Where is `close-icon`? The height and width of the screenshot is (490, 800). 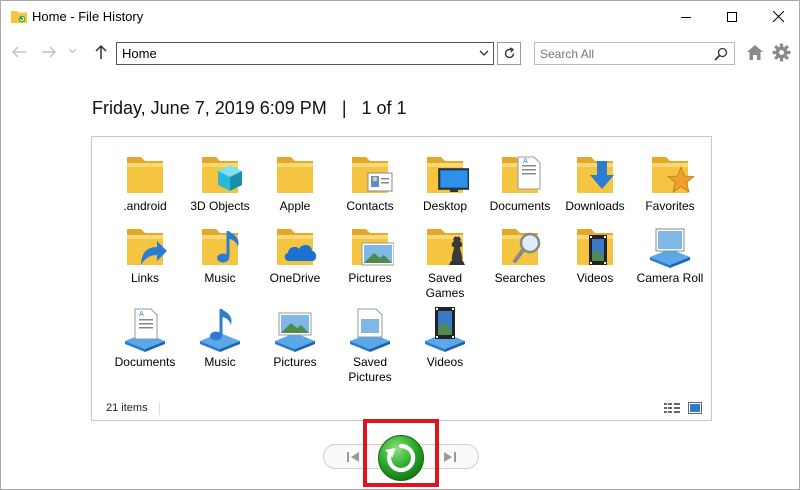 close-icon is located at coordinates (778, 16).